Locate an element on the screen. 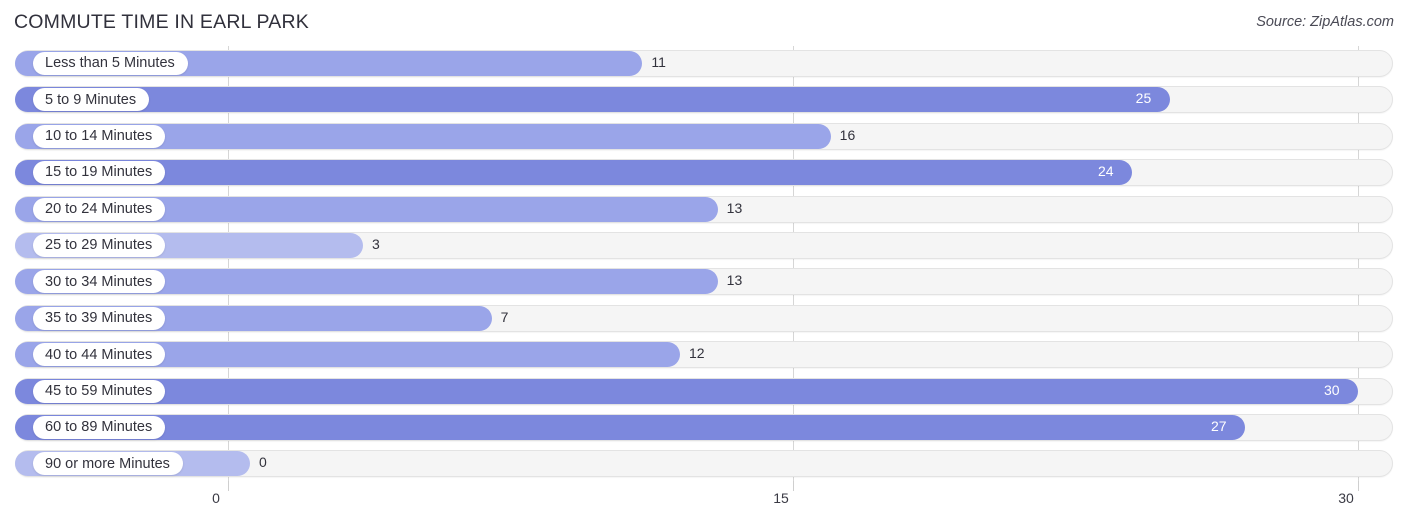 The height and width of the screenshot is (523, 1406). category-label: 45 to 59 Minutes is located at coordinates (99, 390).